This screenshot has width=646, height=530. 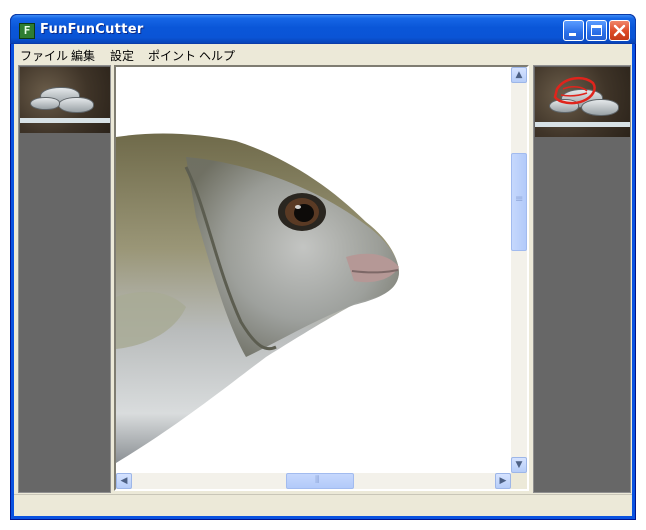 I want to click on window-title: FunFunCutter, so click(x=92, y=29).